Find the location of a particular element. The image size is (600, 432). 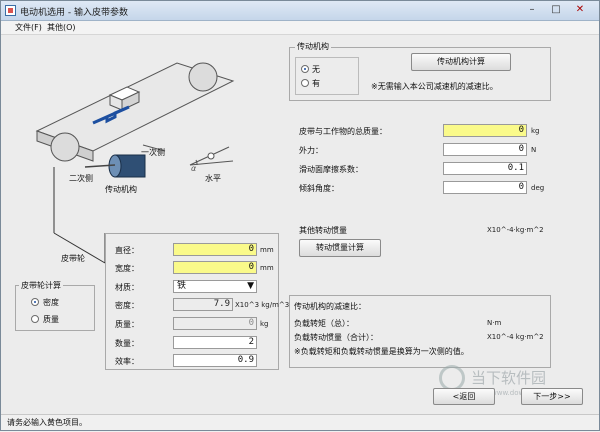

diameter-unit: mm is located at coordinates (267, 250).